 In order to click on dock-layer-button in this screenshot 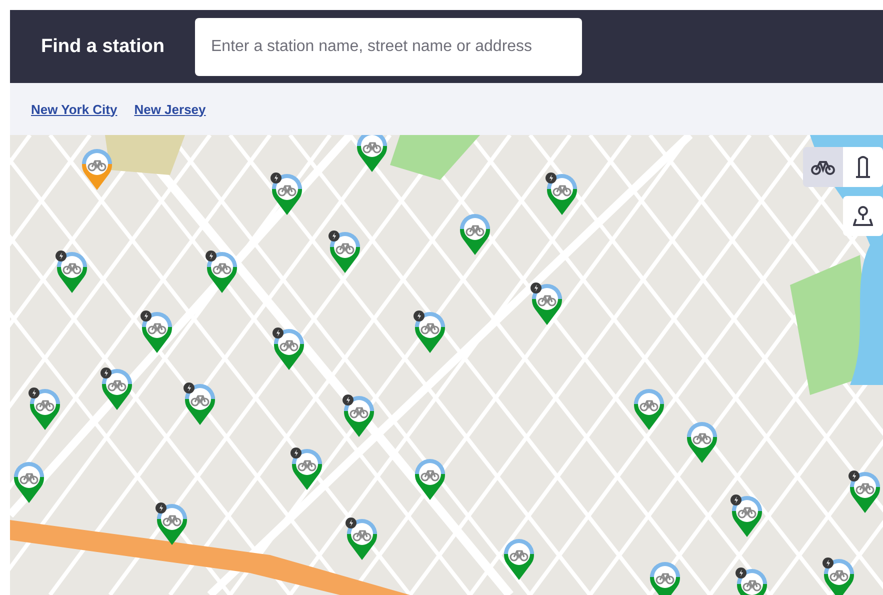, I will do `click(863, 167)`.